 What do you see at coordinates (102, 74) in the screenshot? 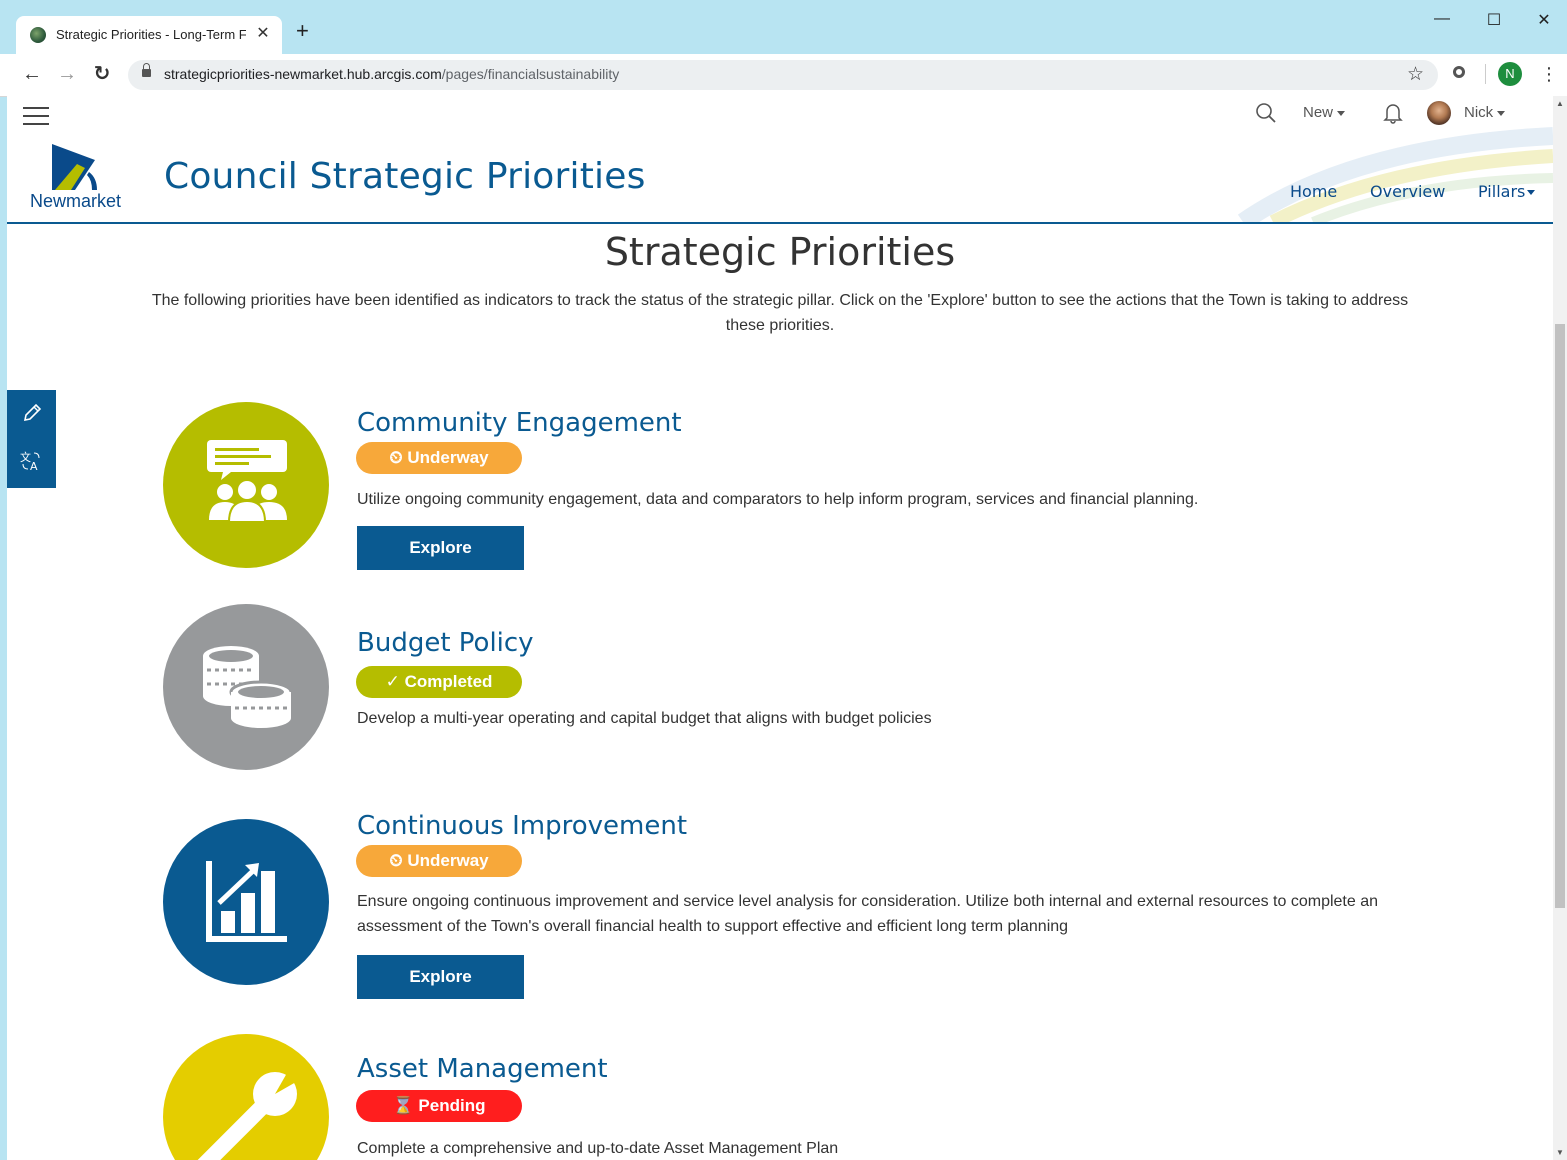
I see `reload-icon: ↻` at bounding box center [102, 74].